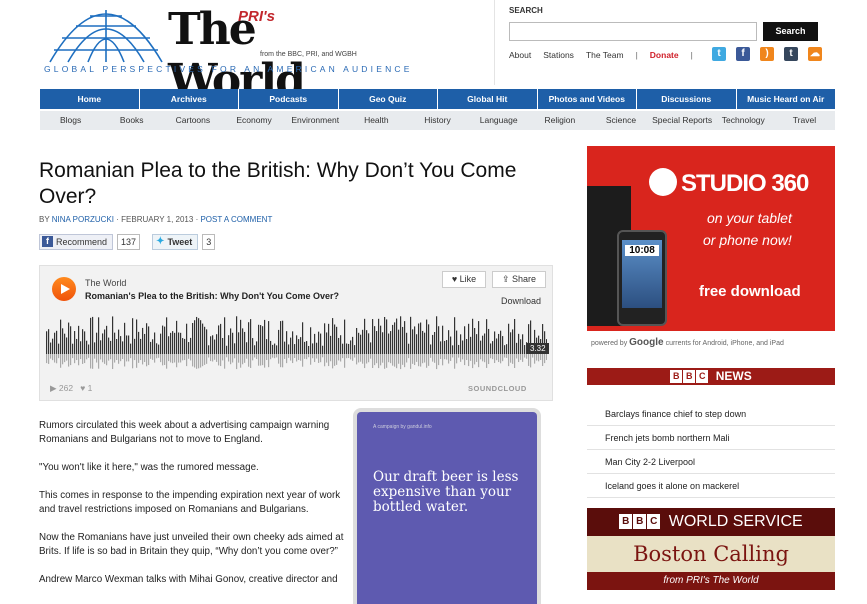 Image resolution: width=867 pixels, height=604 pixels. Describe the element at coordinates (388, 99) in the screenshot. I see `nav-geo-quiz: Geo Quiz` at that location.